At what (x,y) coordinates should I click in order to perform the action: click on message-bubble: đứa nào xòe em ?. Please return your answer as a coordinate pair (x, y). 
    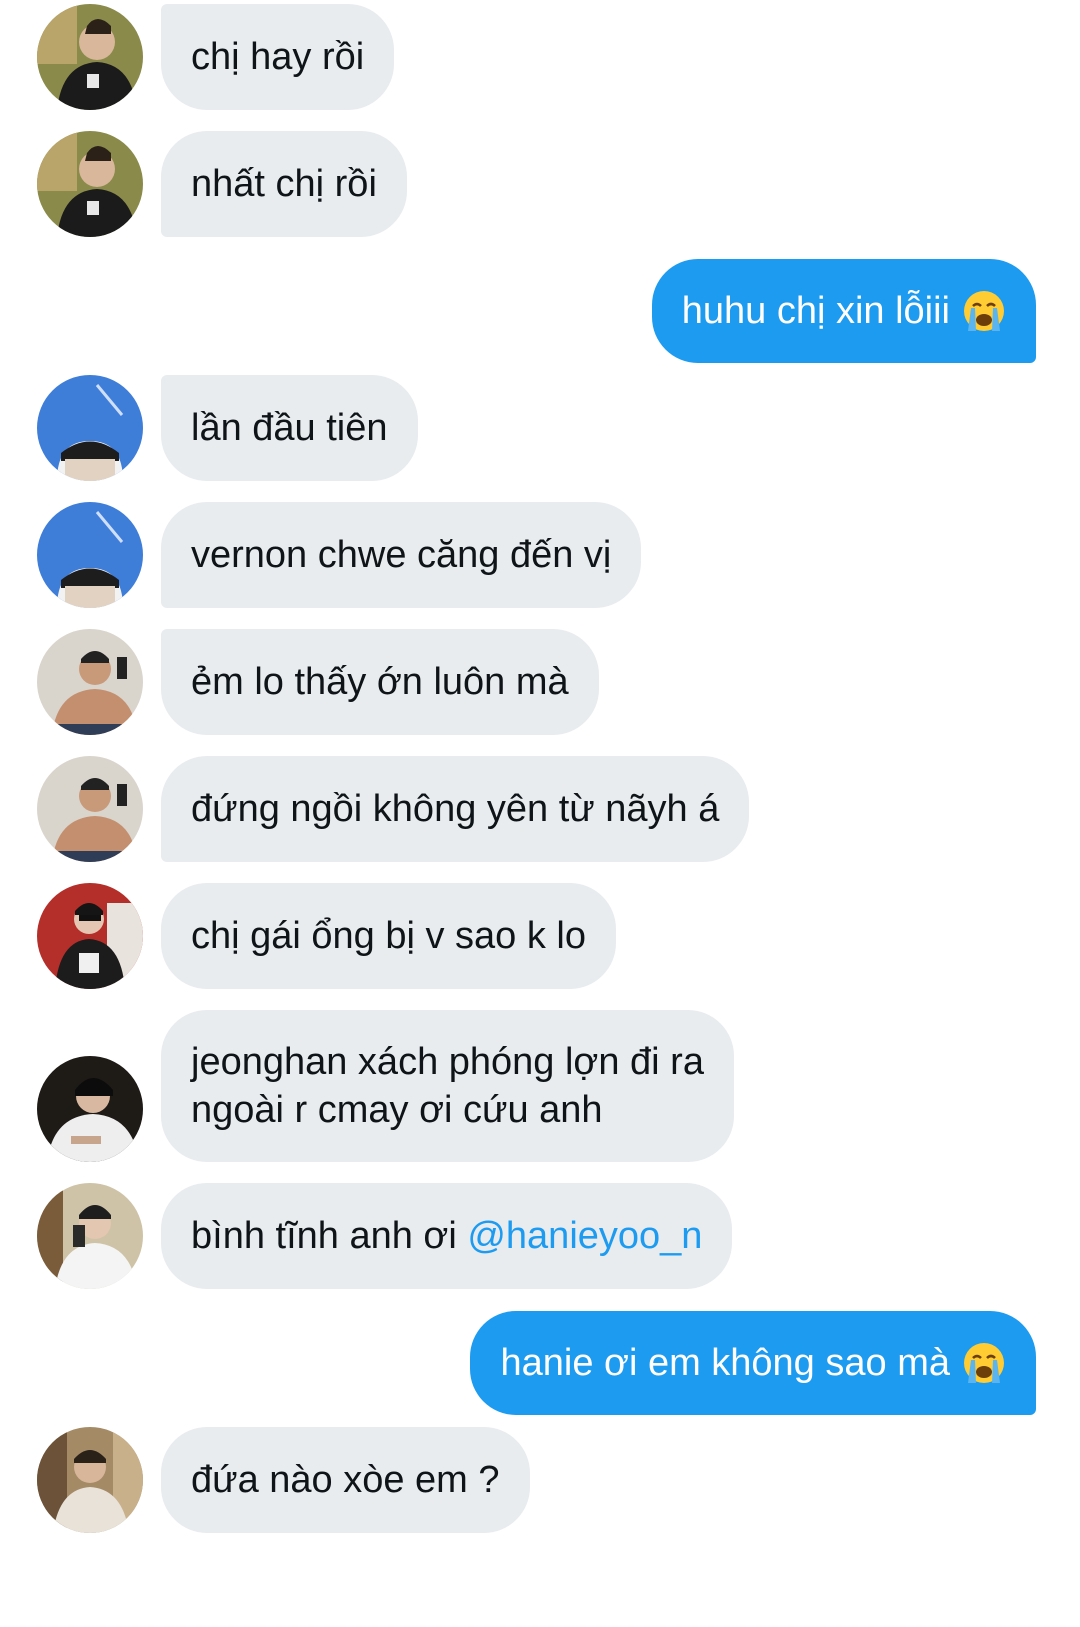
    Looking at the image, I should click on (345, 1480).